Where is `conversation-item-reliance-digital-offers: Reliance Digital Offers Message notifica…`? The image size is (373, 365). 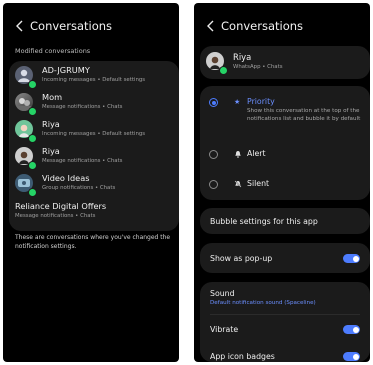 conversation-item-reliance-digital-offers: Reliance Digital Offers Message notifica… is located at coordinates (94, 212).